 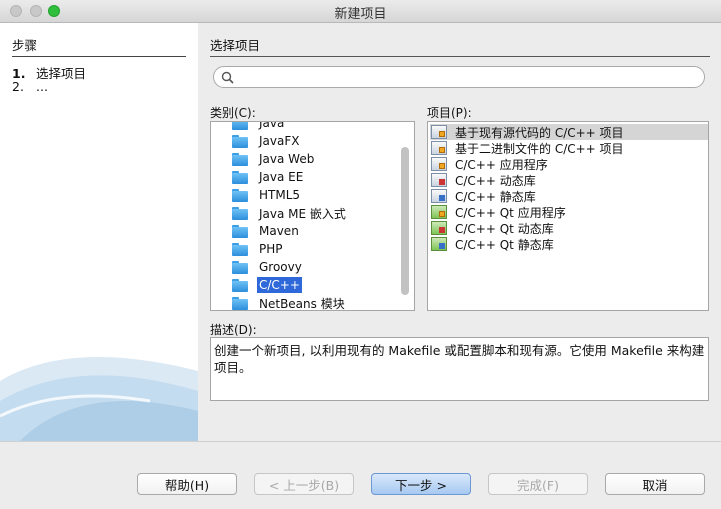 I want to click on project-label: 基于二进制文件的 C/C++ 项目, so click(x=539, y=148).